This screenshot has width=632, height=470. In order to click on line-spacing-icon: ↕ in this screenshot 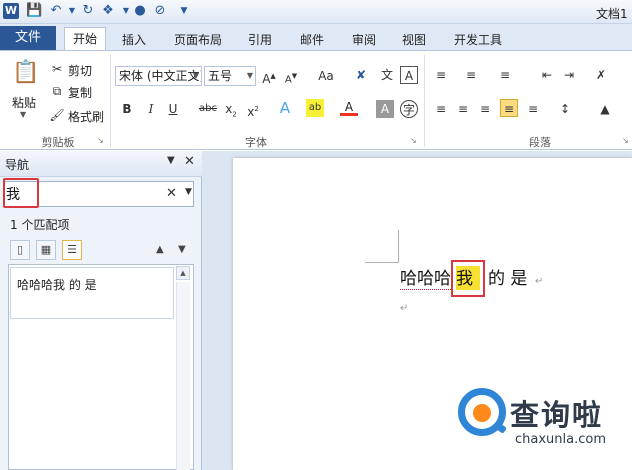, I will do `click(565, 109)`.